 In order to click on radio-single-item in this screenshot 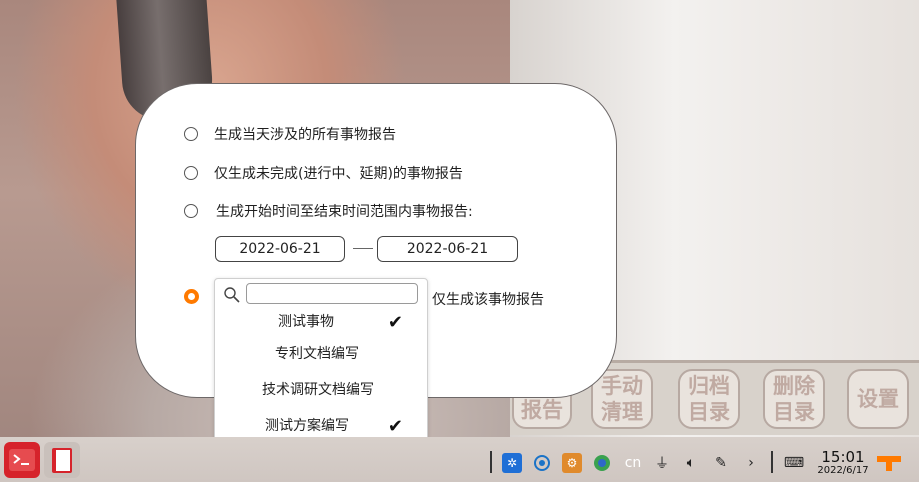, I will do `click(191, 296)`.